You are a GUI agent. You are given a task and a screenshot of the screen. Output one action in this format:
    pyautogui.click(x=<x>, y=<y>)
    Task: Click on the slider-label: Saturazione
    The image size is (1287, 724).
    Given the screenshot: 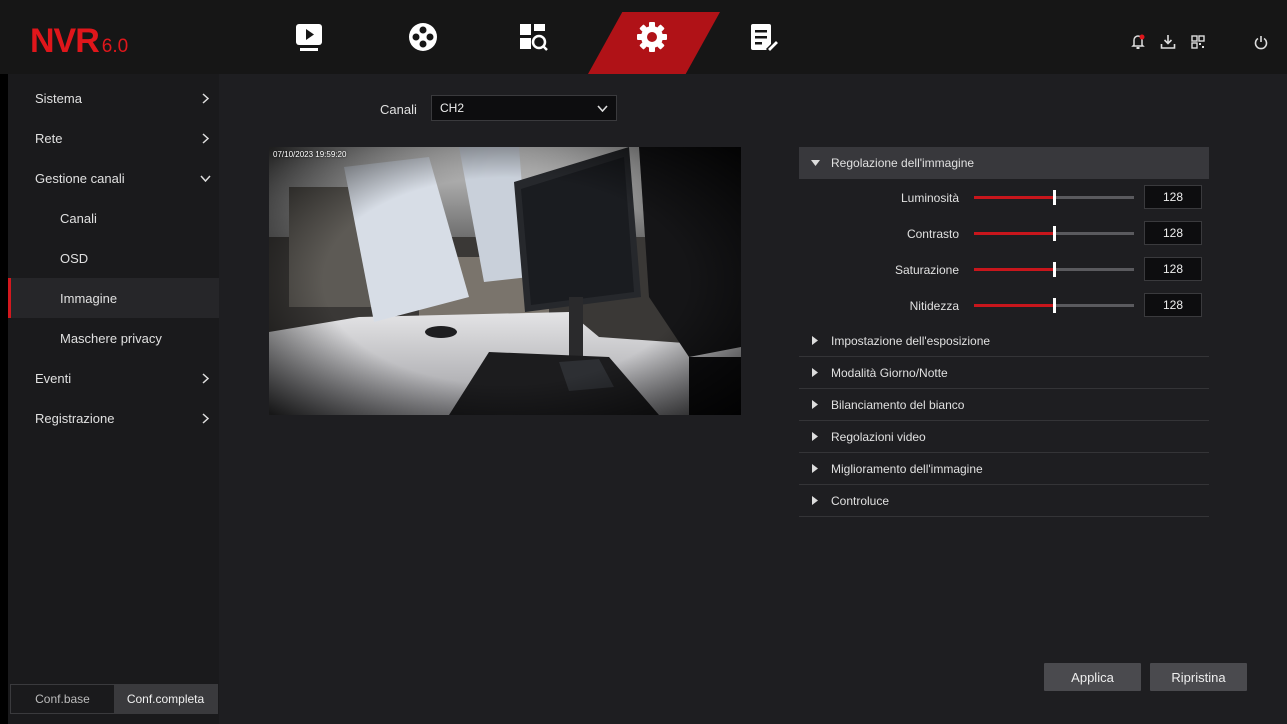 What is the action you would take?
    pyautogui.click(x=926, y=270)
    